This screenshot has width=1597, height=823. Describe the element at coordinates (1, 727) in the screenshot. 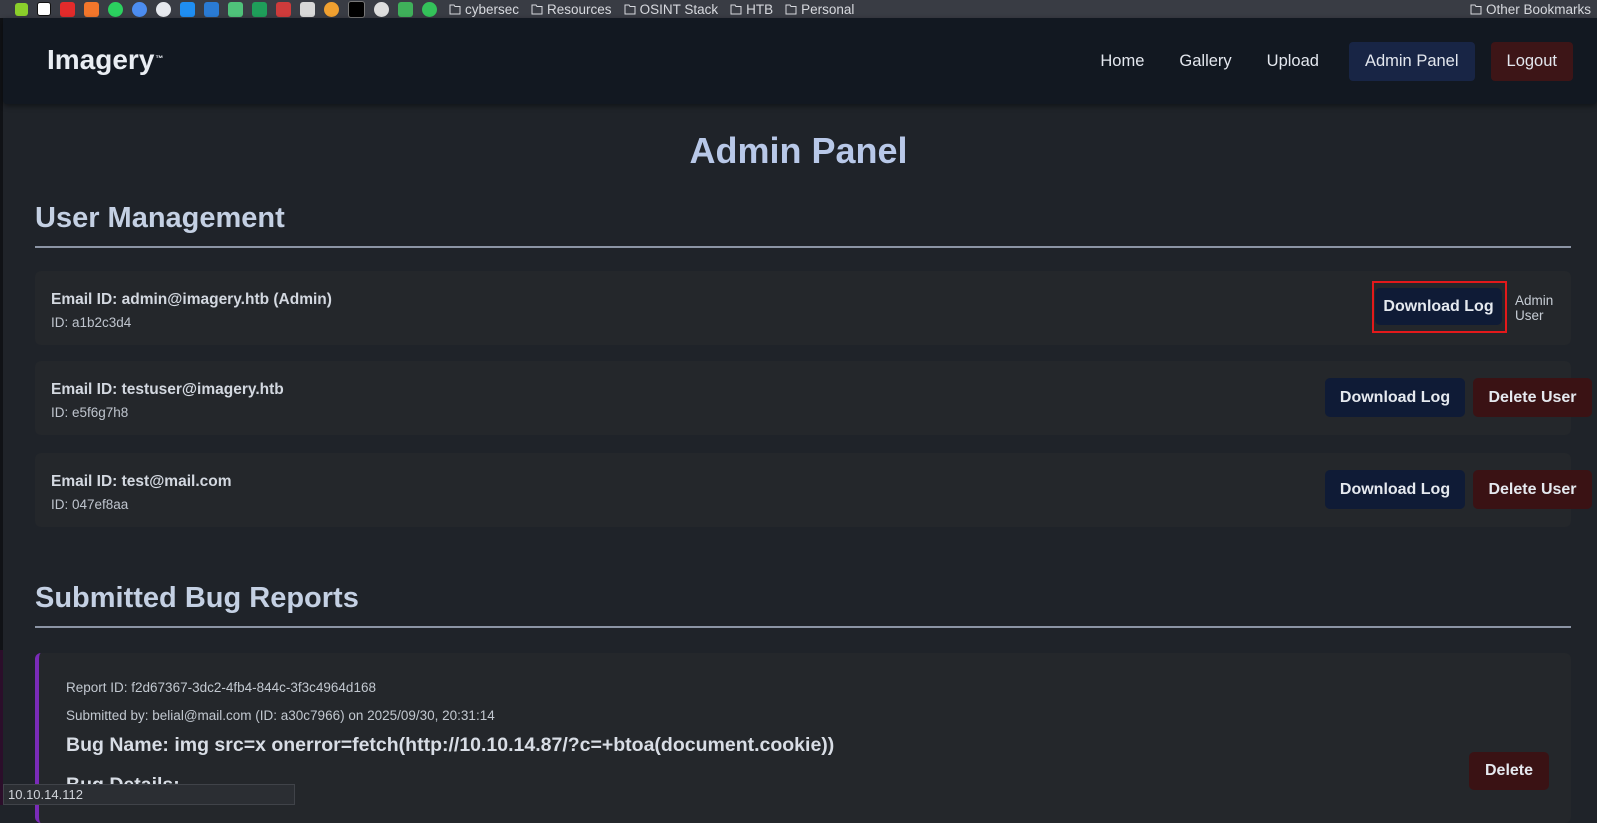

I see `window-edge-accent` at that location.